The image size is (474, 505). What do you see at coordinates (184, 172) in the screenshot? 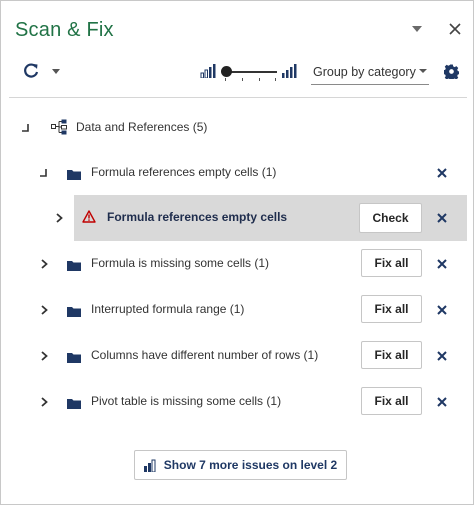
I see `tree-item-label: Formula references empty cells (1)` at bounding box center [184, 172].